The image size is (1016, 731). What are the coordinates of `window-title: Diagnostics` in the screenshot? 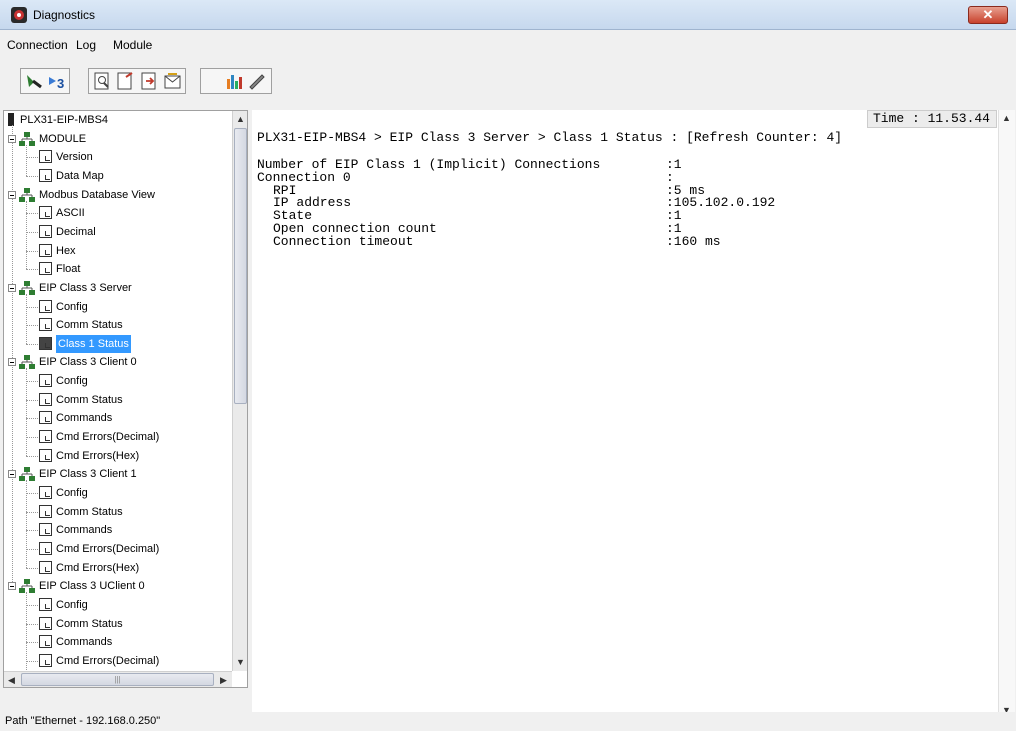 It's located at (64, 15).